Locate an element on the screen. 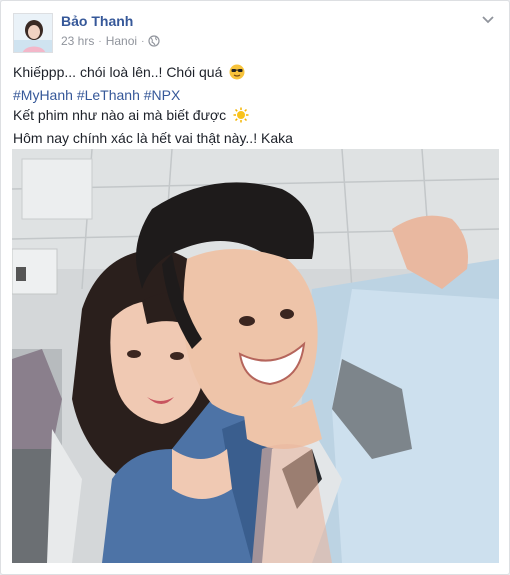 The image size is (510, 575). author-avatar is located at coordinates (33, 33).